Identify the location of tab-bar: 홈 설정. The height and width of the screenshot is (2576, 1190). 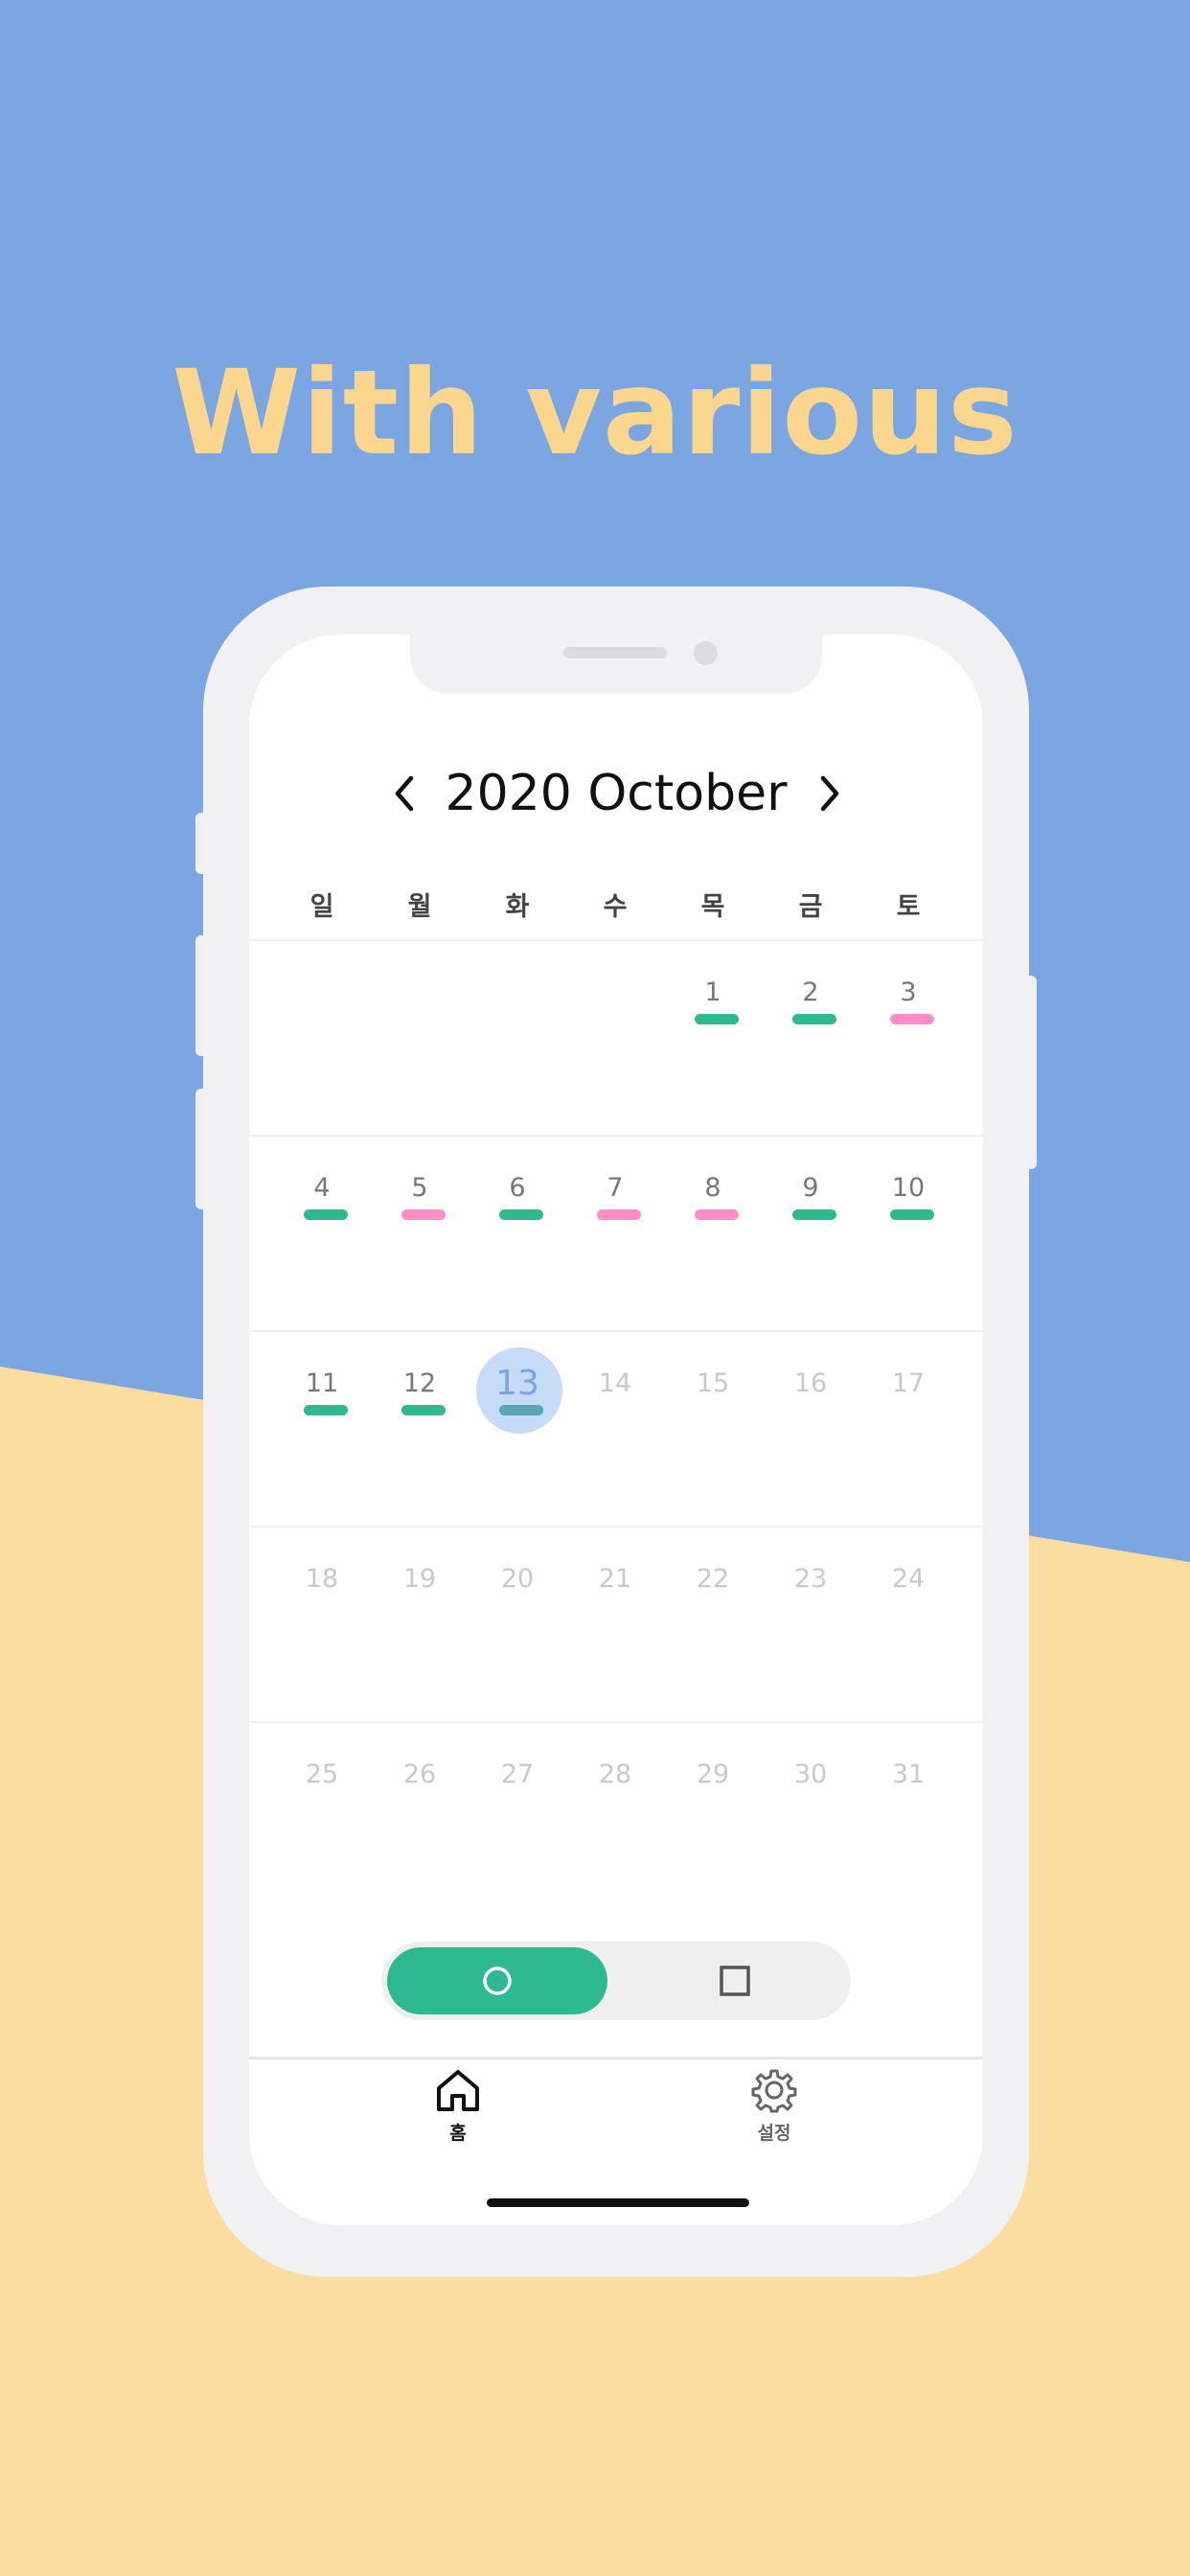
(616, 2115).